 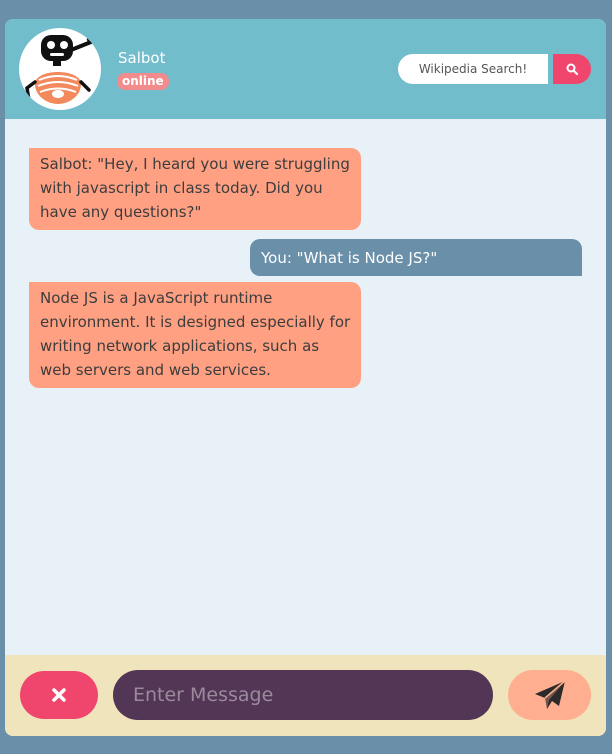 I want to click on send-button, so click(x=549, y=695).